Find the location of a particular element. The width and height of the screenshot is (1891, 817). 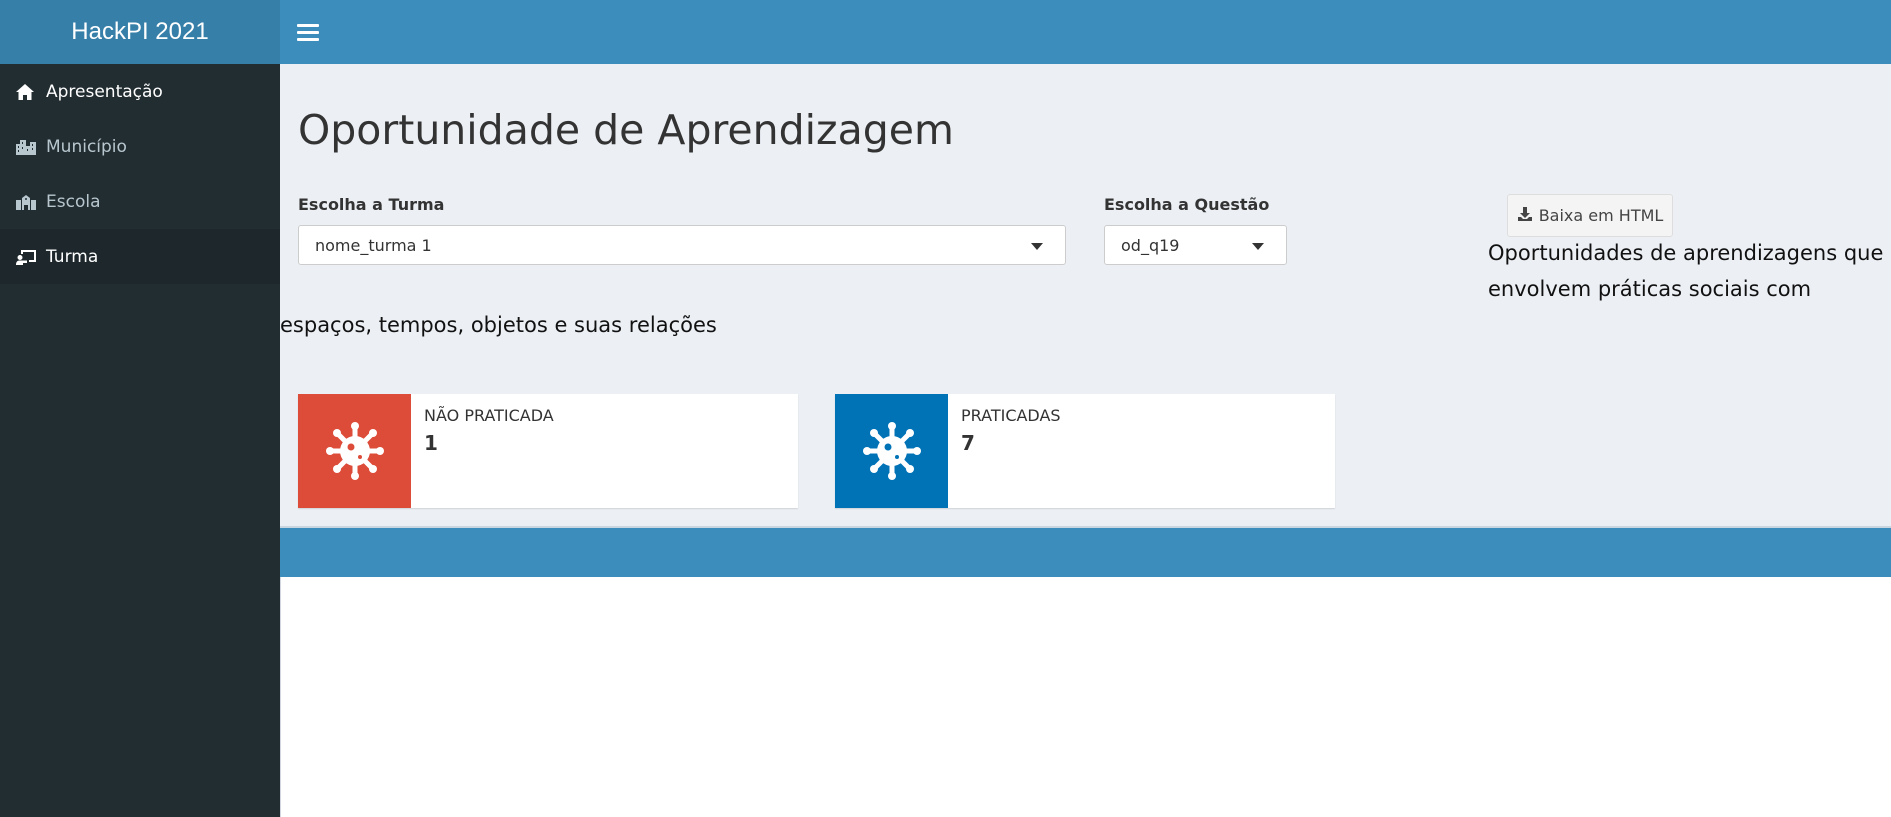

infobox-label: NÃO PRATICADA is located at coordinates (489, 415).